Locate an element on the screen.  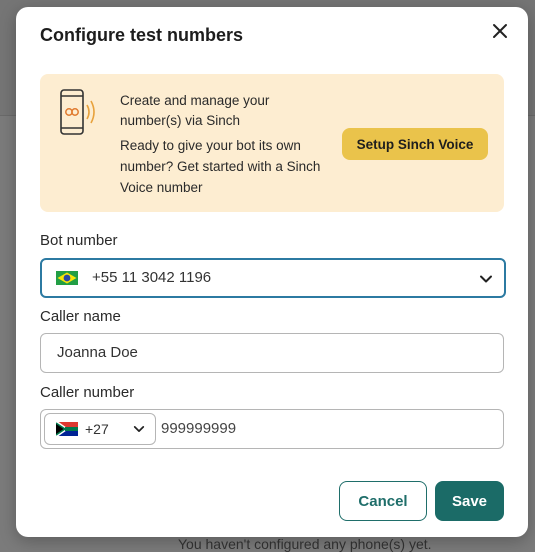
country-code-select: +27 is located at coordinates (100, 429).